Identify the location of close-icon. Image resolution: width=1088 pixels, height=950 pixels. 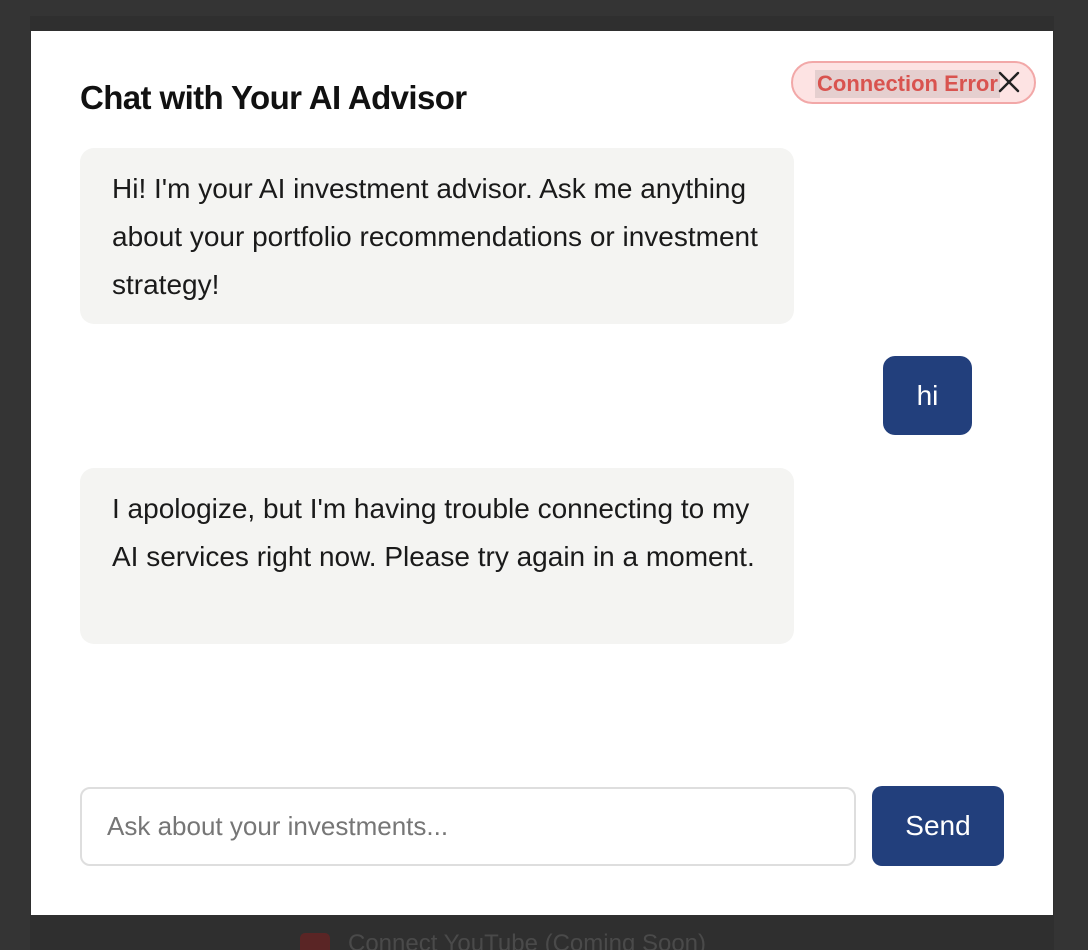
(1009, 82).